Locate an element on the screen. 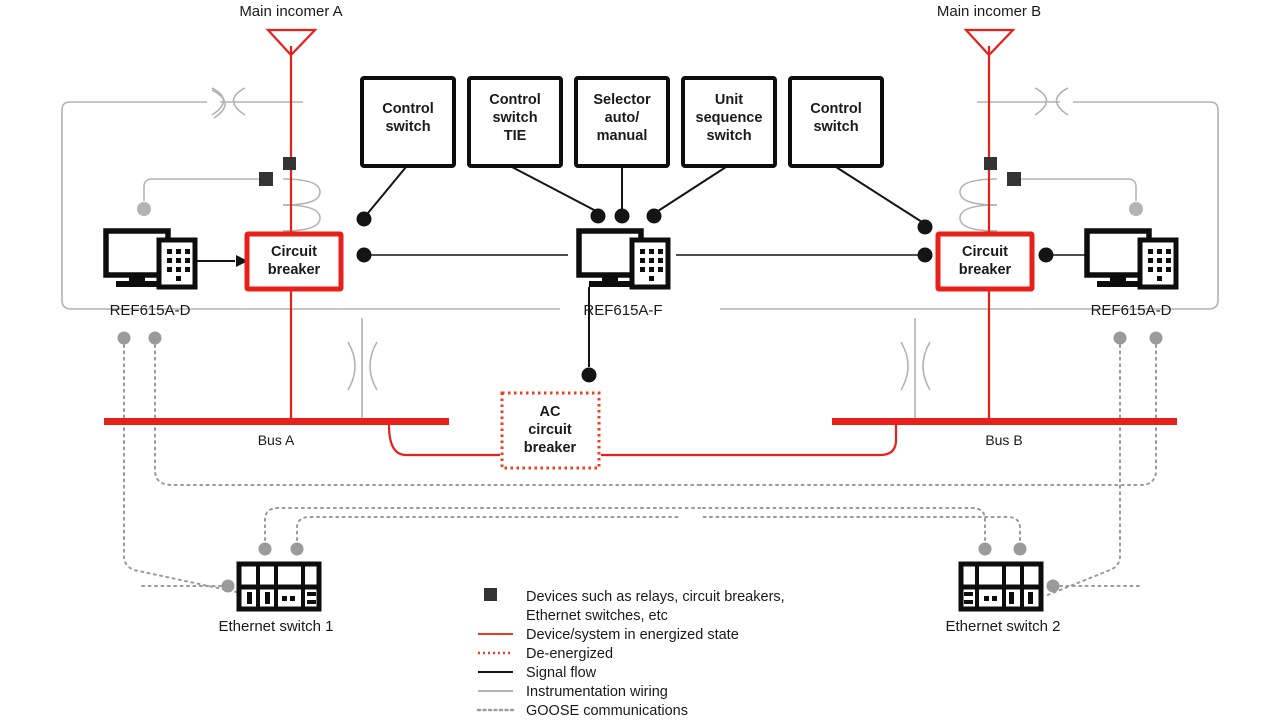  switch-box-label-line: auto/ is located at coordinates (622, 118).